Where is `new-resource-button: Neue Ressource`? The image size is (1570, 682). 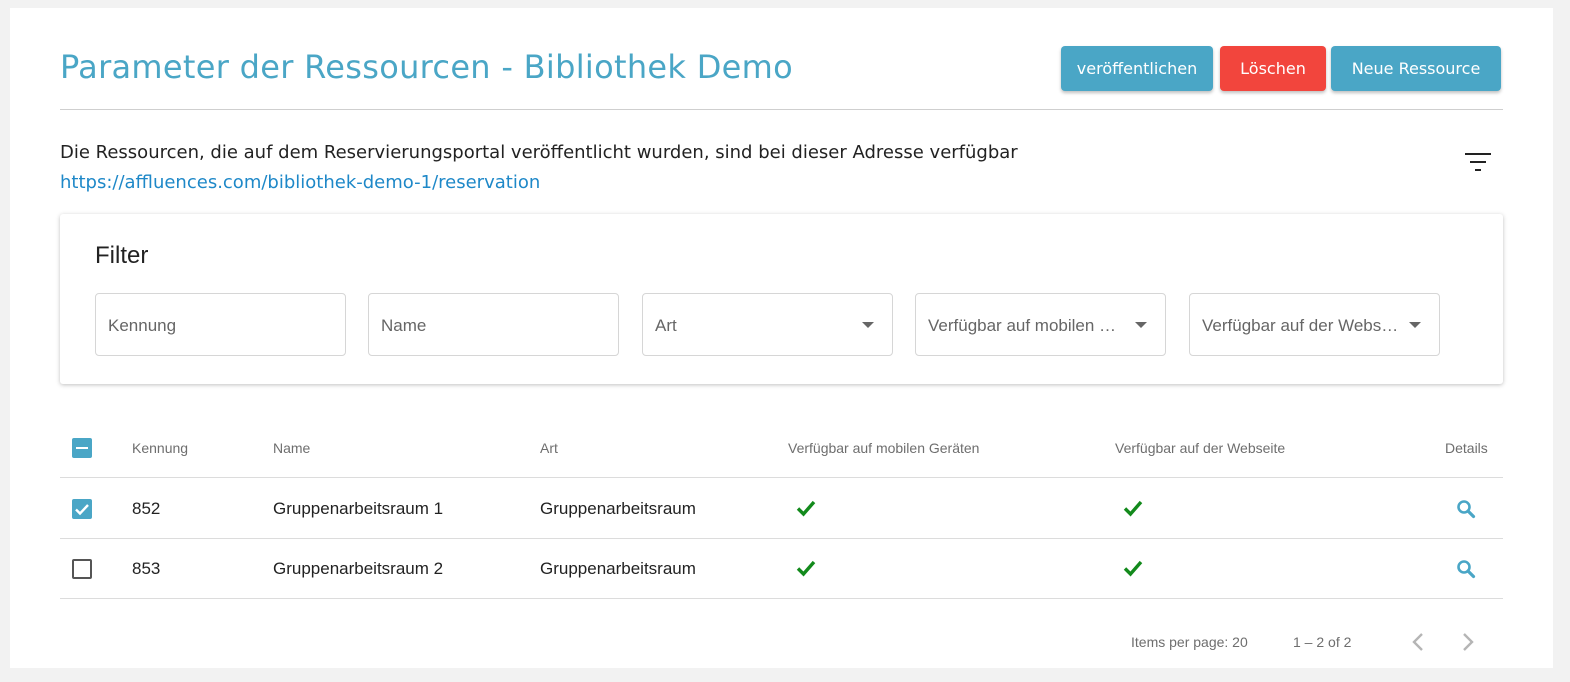
new-resource-button: Neue Ressource is located at coordinates (1416, 68).